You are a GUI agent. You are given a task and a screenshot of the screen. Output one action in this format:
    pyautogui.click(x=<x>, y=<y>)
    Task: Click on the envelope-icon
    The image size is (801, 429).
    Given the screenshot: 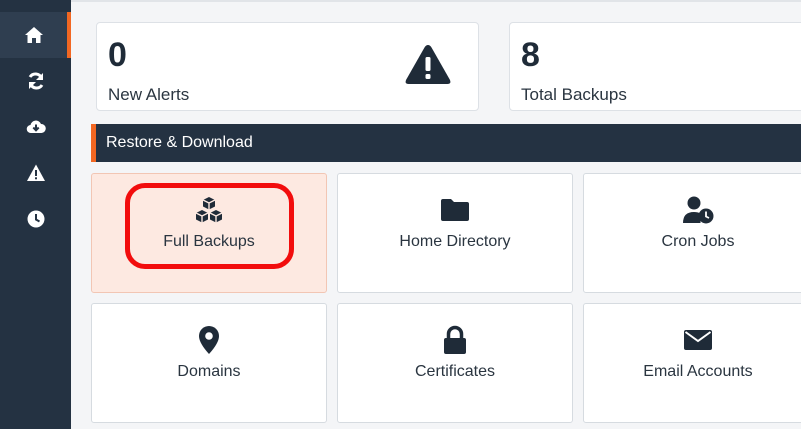 What is the action you would take?
    pyautogui.click(x=698, y=340)
    